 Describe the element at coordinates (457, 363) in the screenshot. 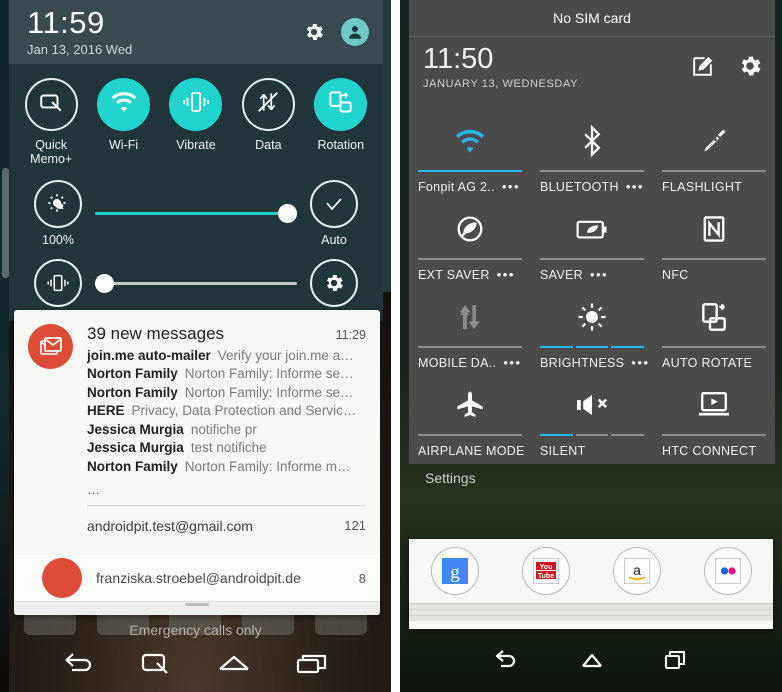

I see `tile-label: MOBILE DA..` at that location.